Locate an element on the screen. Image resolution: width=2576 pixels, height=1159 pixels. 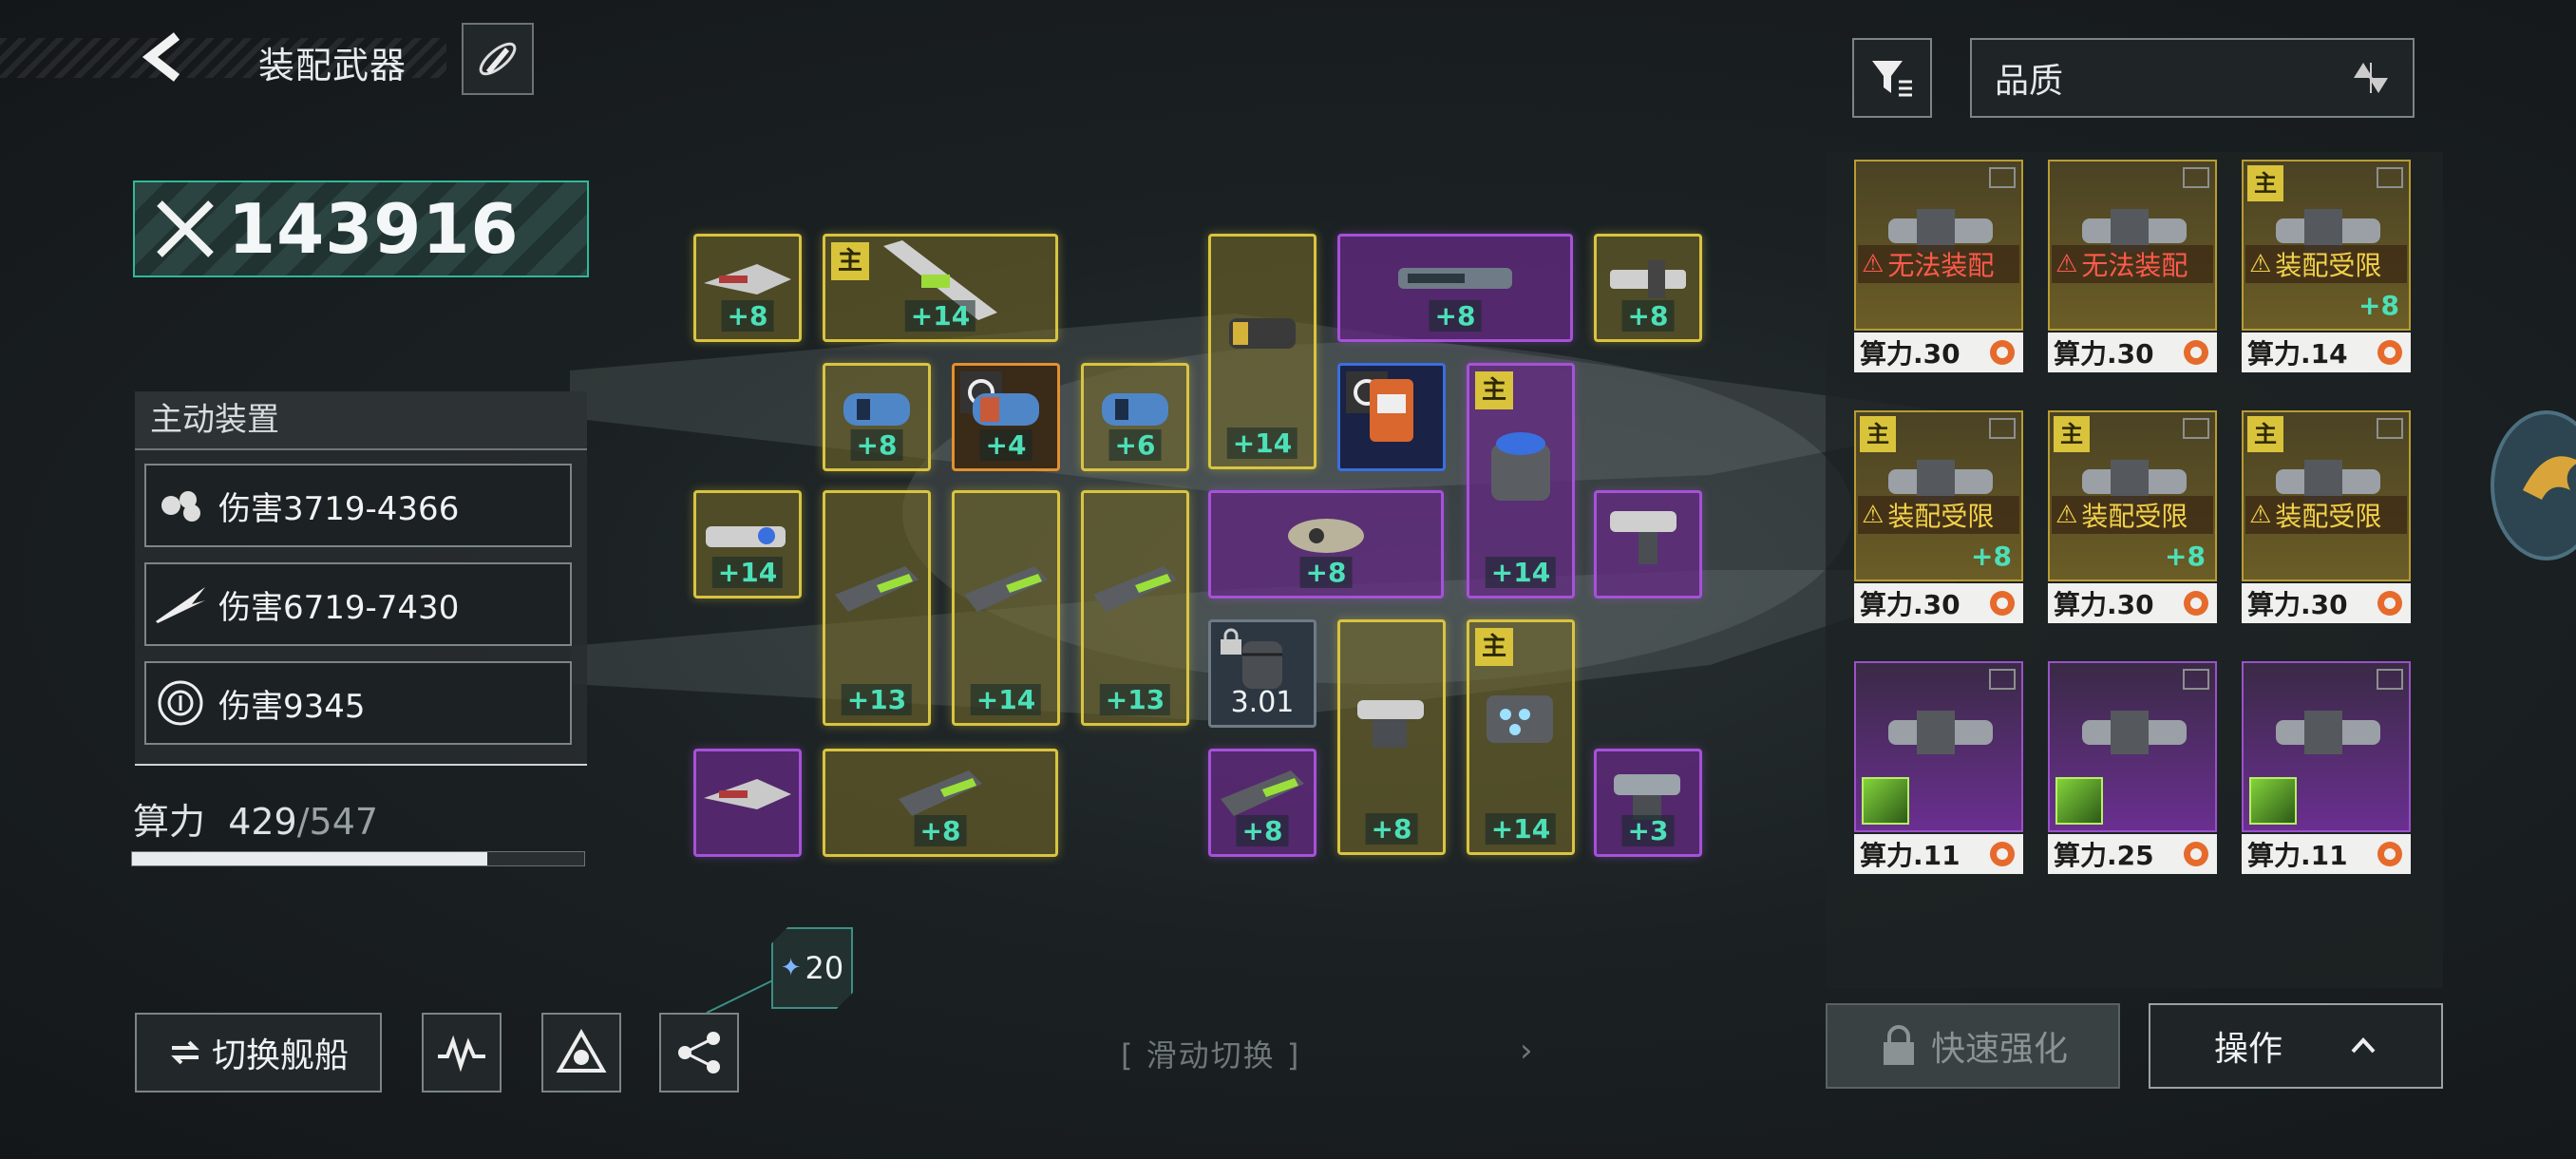
reactor-icon is located at coordinates (1520, 466).